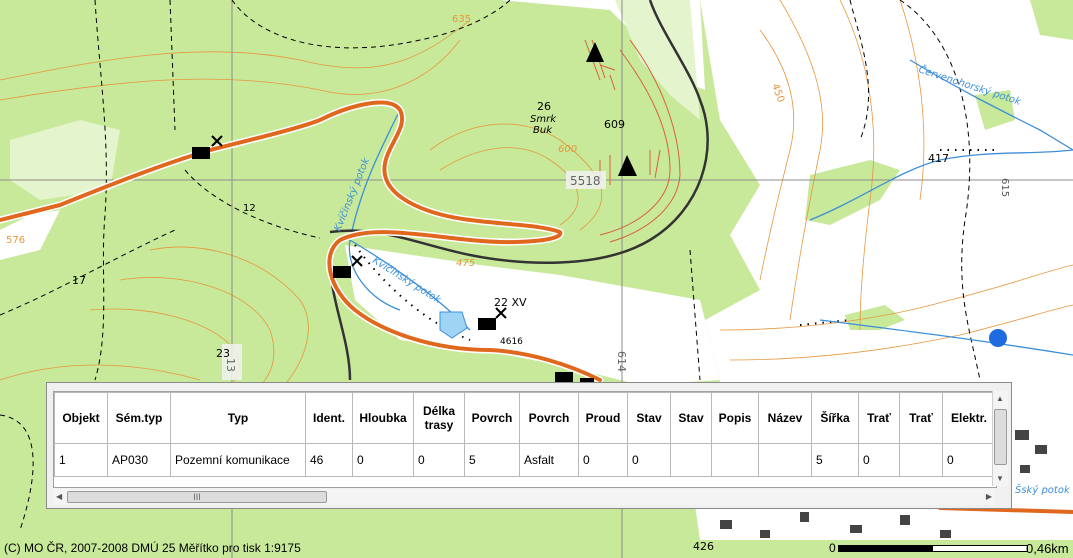 The width and height of the screenshot is (1073, 558). I want to click on column-header: Sém.typ, so click(139, 418).